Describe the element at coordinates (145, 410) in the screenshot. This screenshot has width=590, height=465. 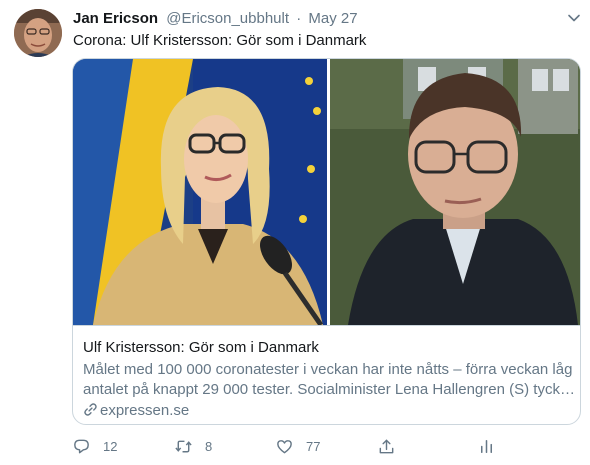
I see `card-domain-text: expressen.se` at that location.